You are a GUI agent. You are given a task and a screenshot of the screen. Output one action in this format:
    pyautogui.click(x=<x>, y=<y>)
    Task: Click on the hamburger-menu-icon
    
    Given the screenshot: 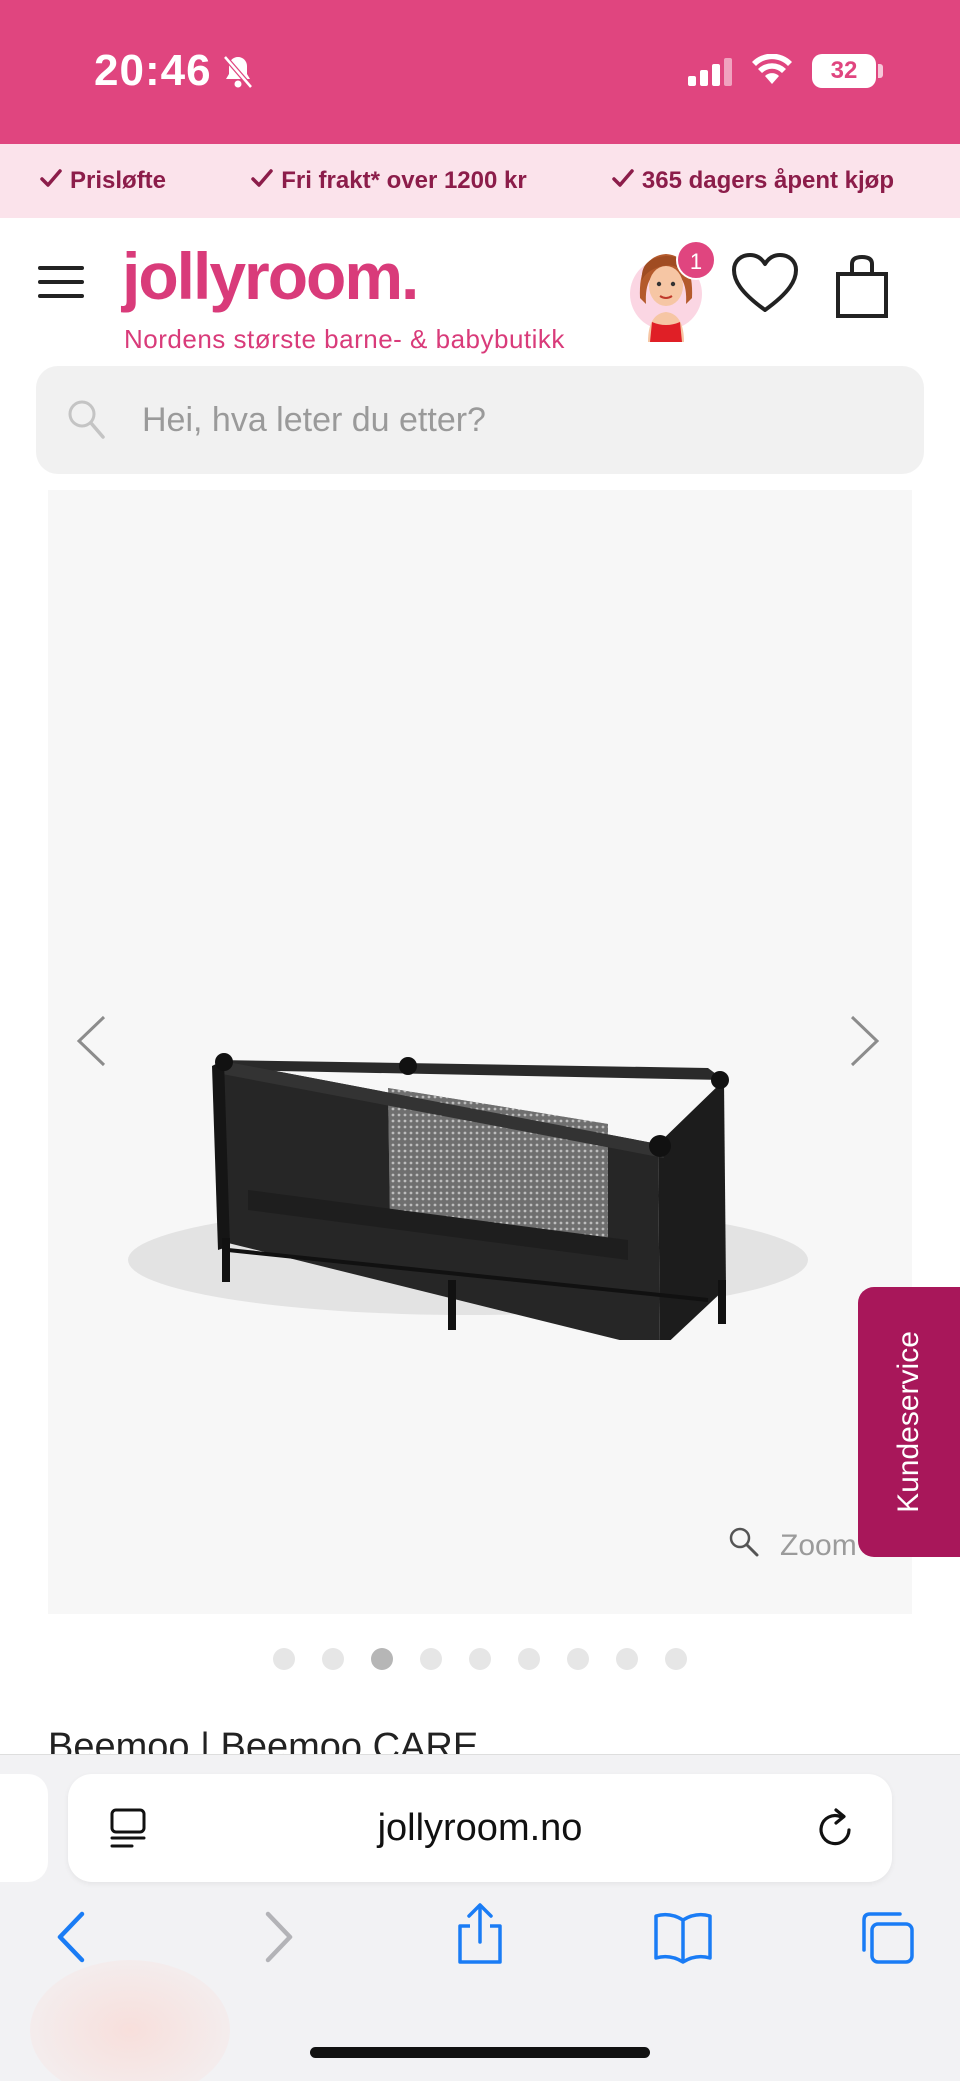 What is the action you would take?
    pyautogui.click(x=61, y=282)
    